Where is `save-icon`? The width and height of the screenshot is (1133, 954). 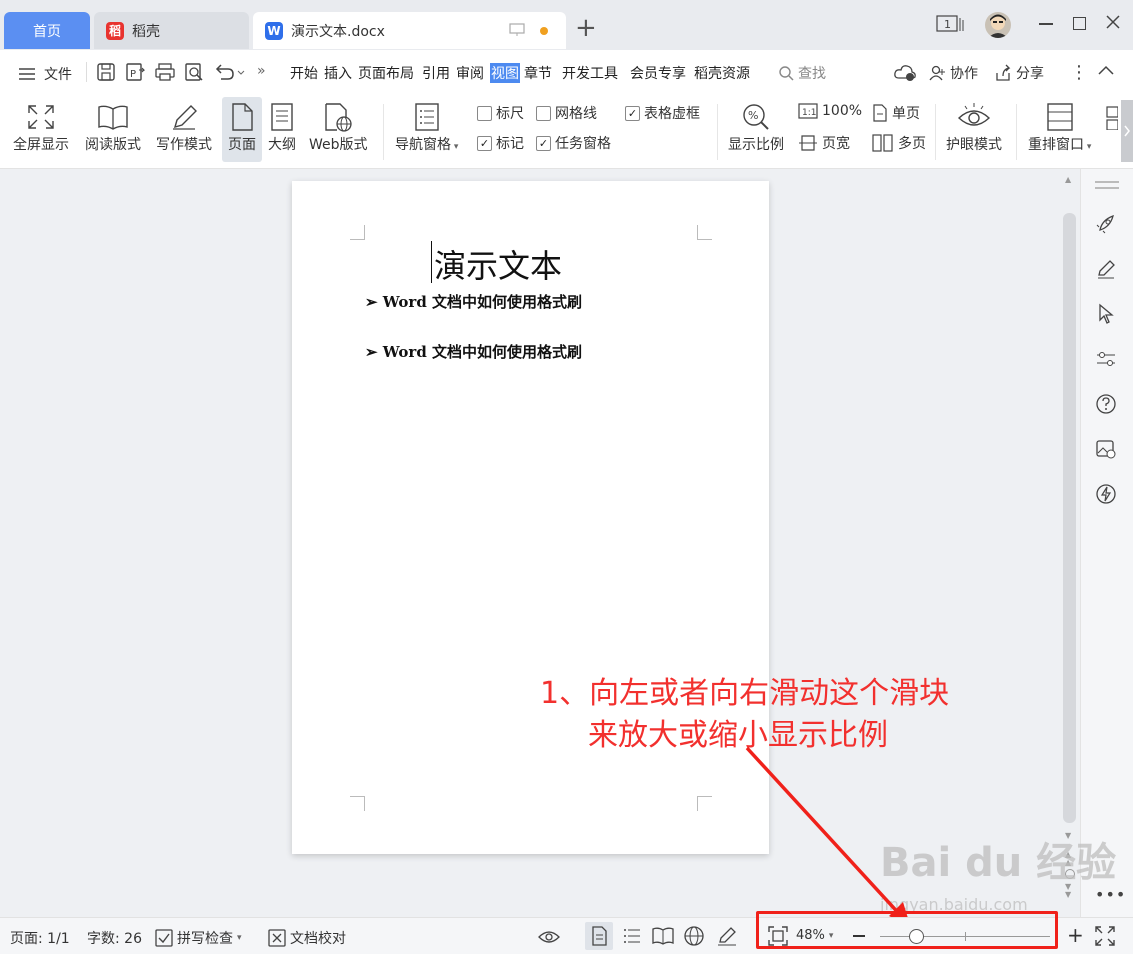
save-icon is located at coordinates (106, 72).